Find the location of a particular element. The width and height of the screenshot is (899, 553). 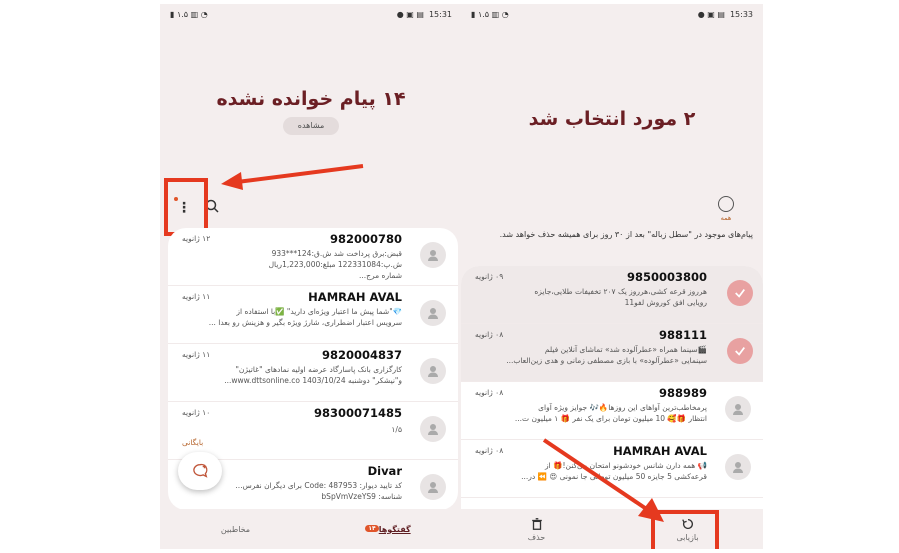

archive-badge: بایگانی is located at coordinates (193, 442).